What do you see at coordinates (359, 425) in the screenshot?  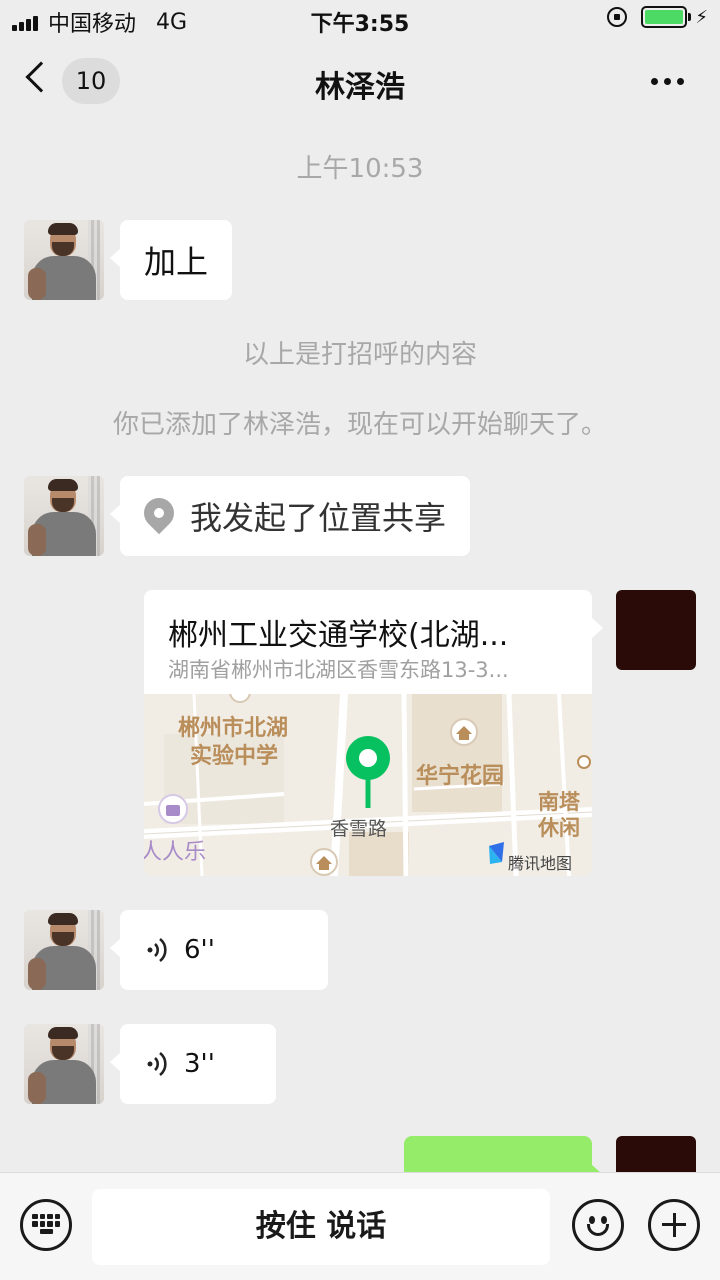 I see `system-message-added: 你已添加了林泽浩，现在可以开始聊天了。` at bounding box center [359, 425].